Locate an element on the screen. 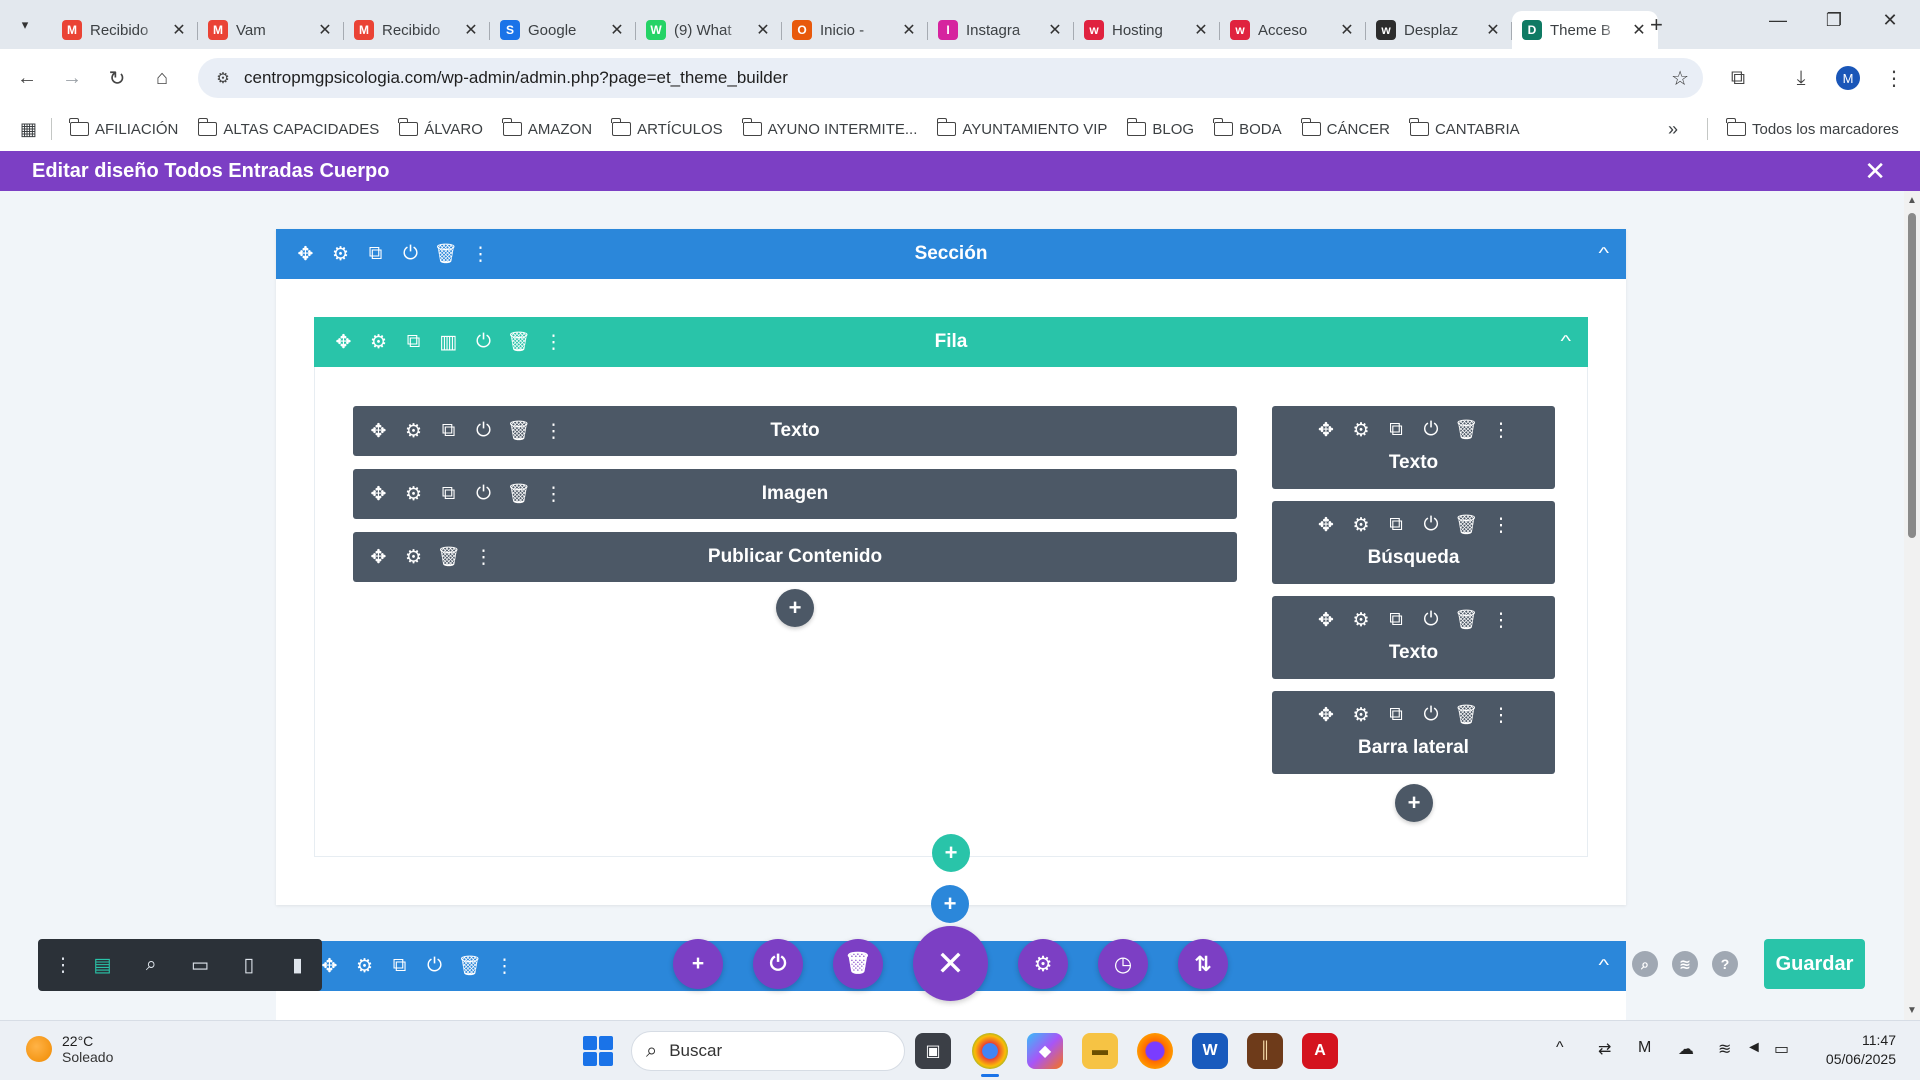 This screenshot has width=1920, height=1080. layers-icon: ≋ is located at coordinates (1685, 964).